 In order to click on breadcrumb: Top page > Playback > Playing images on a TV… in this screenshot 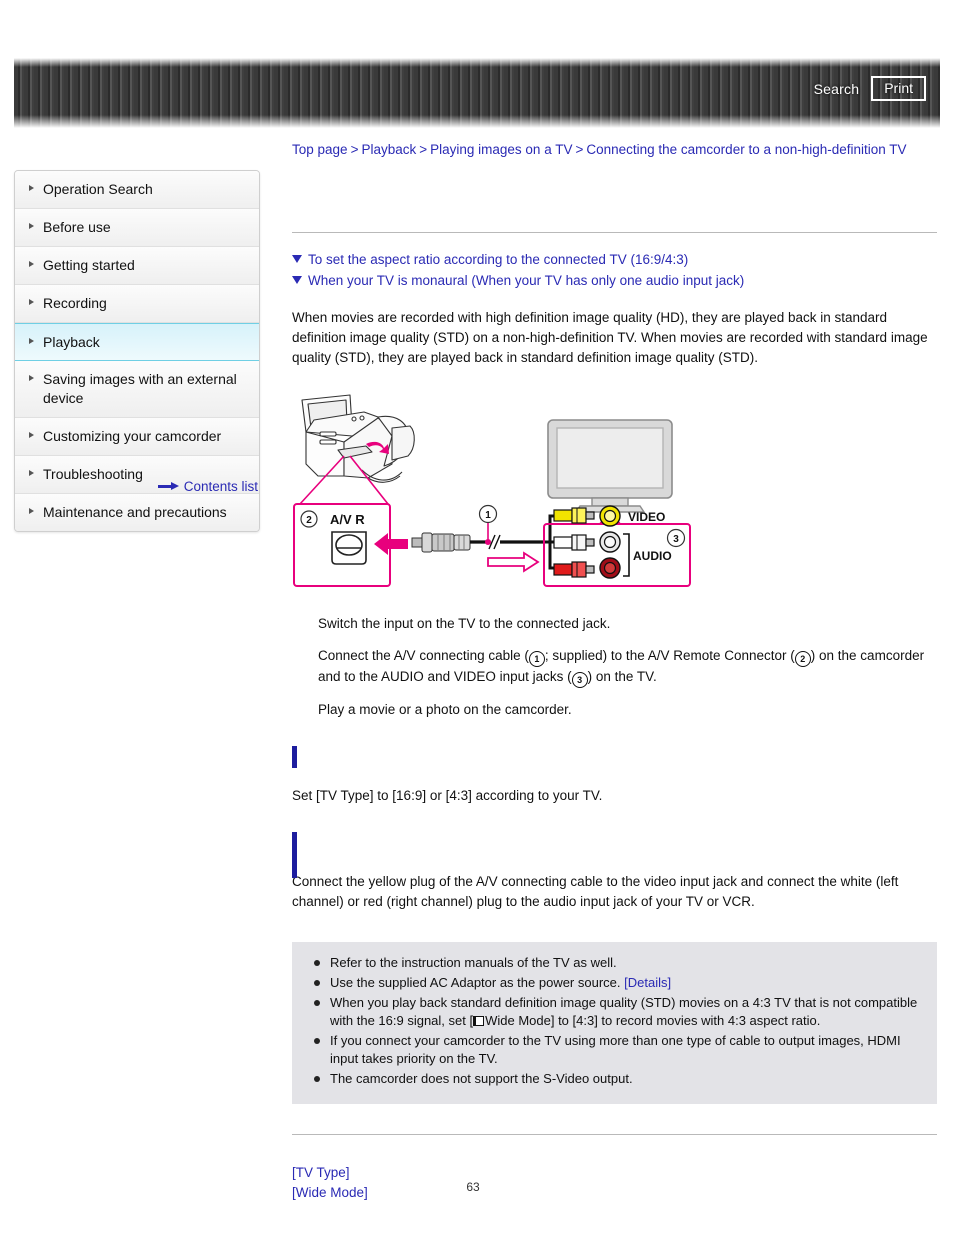, I will do `click(622, 149)`.